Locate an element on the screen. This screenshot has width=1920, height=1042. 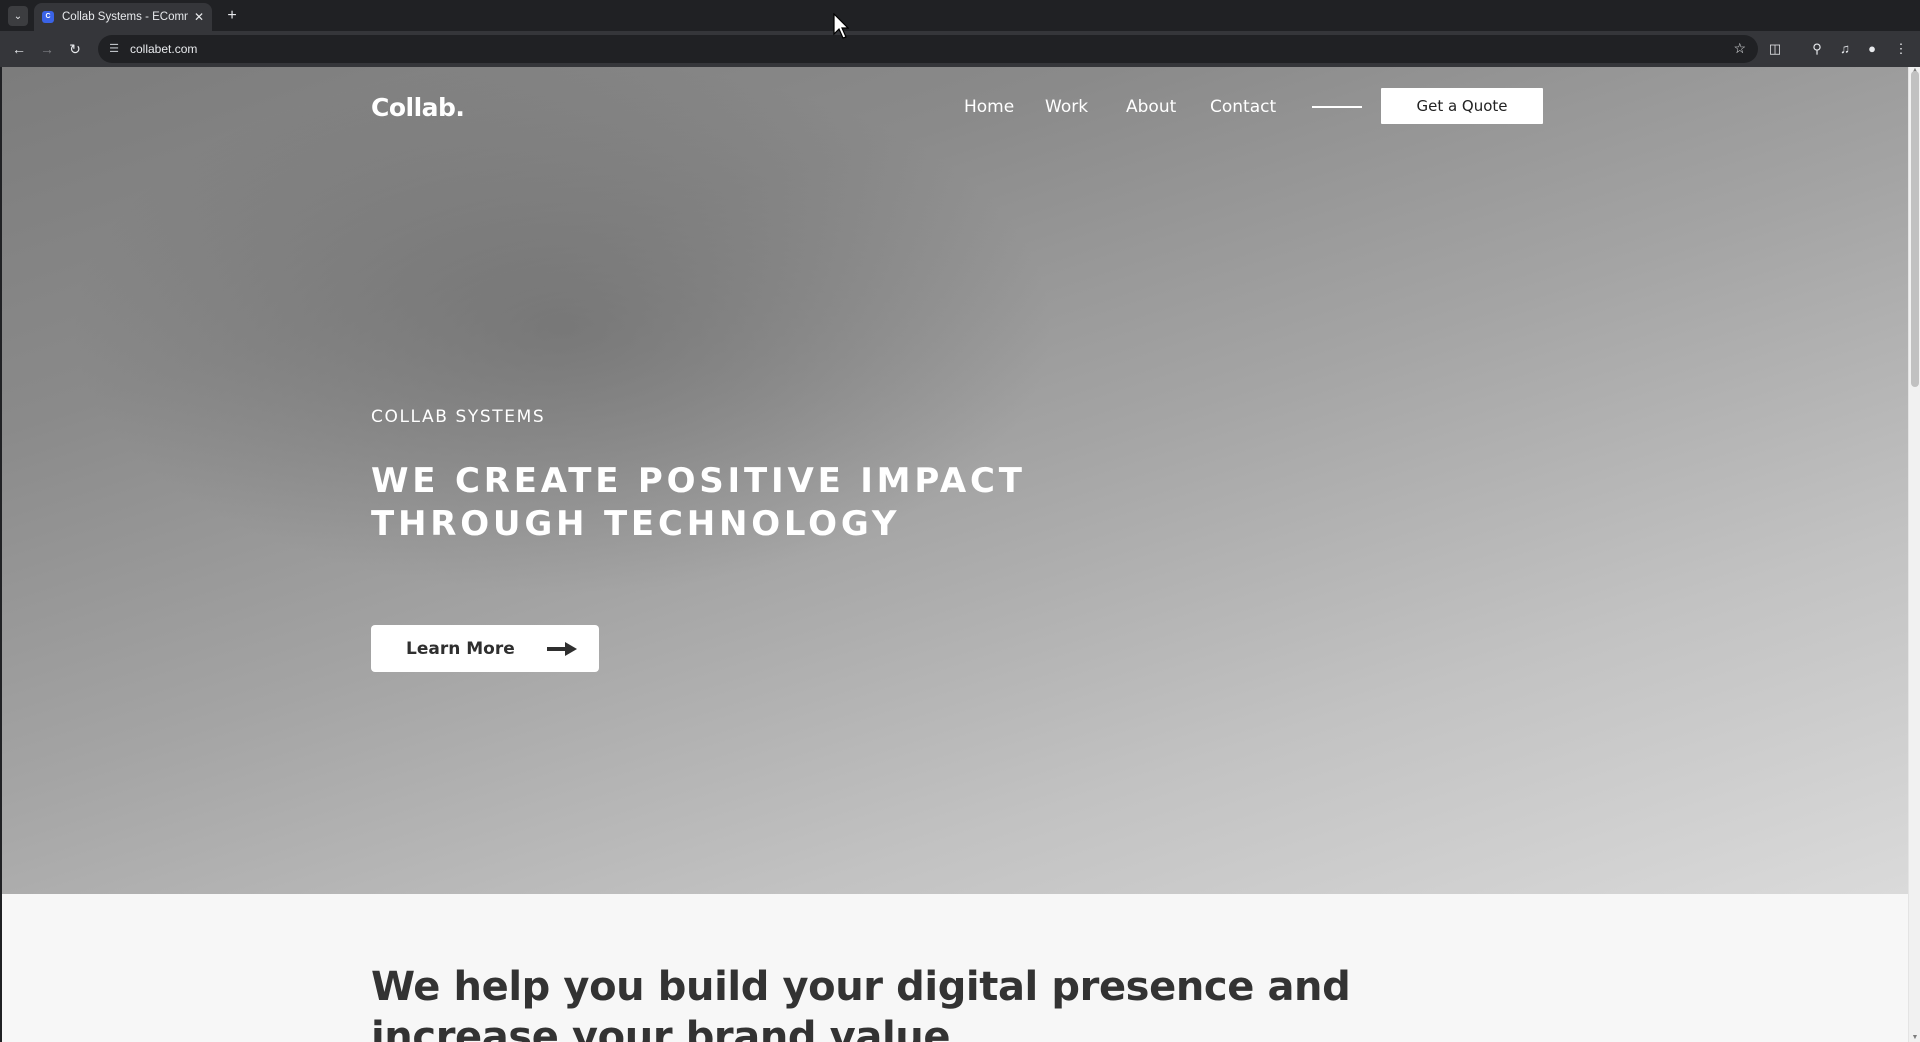
arrow-right-icon: → is located at coordinates (47, 49).